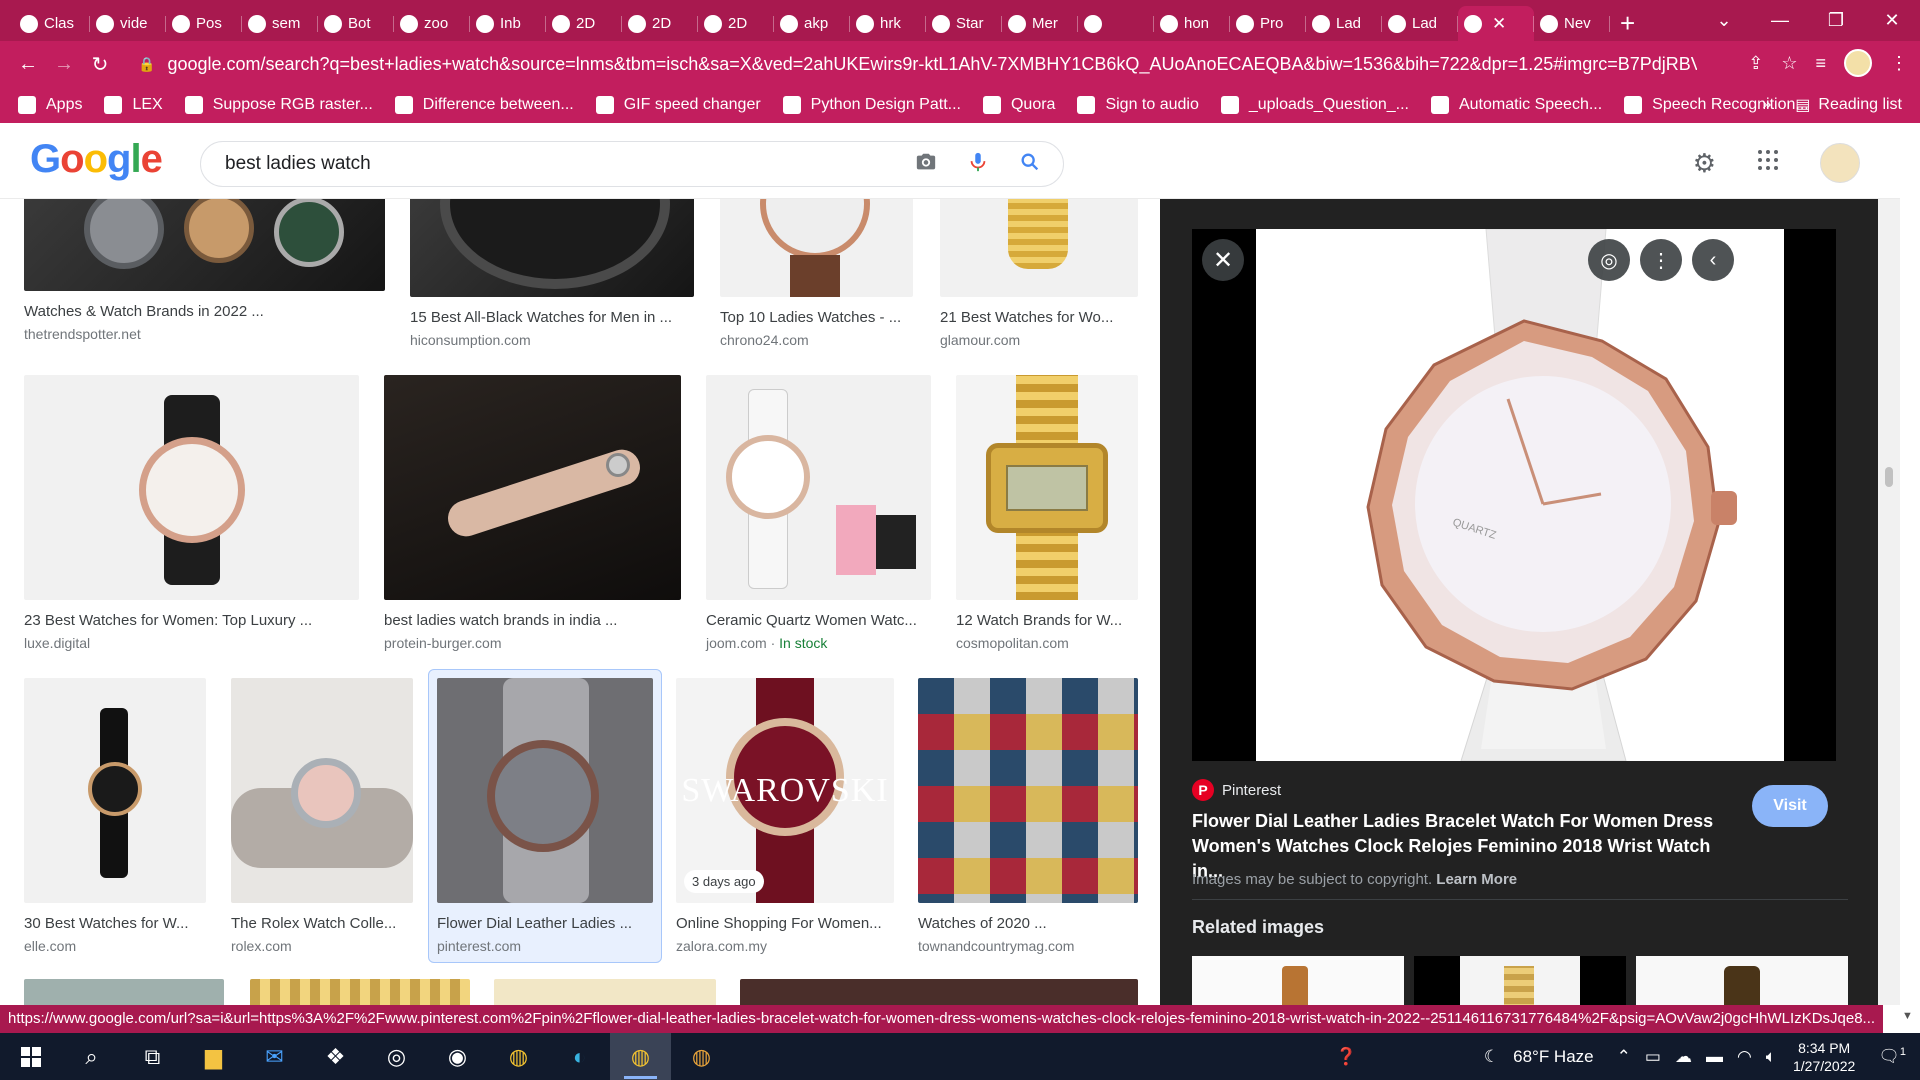 This screenshot has height=1080, width=1920. Describe the element at coordinates (1192, 23) in the screenshot. I see `tab: hon` at that location.